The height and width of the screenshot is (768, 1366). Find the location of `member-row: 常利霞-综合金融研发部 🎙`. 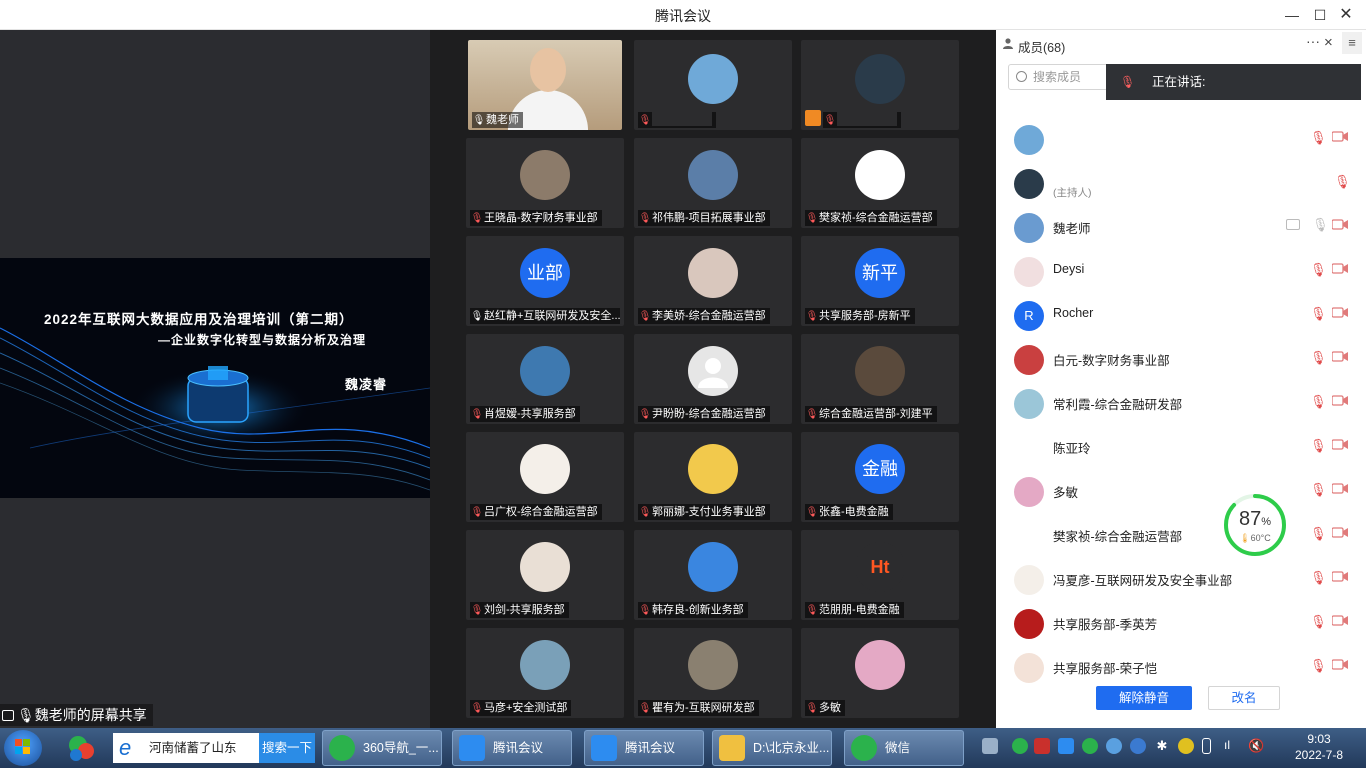

member-row: 常利霞-综合金融研发部 🎙 is located at coordinates (1181, 403).